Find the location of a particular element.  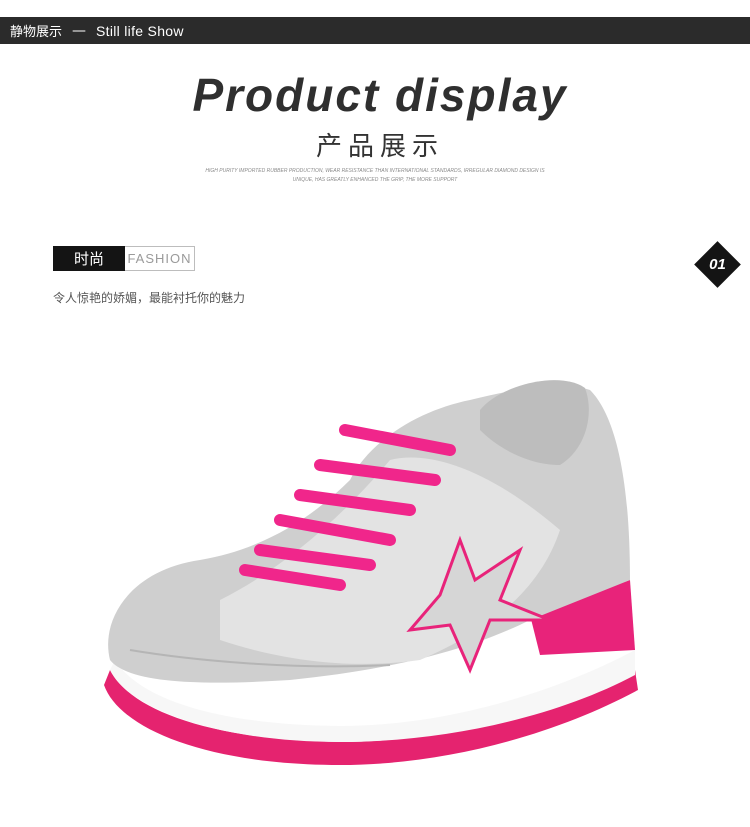

section-title-en: Still life Show is located at coordinates (140, 30).